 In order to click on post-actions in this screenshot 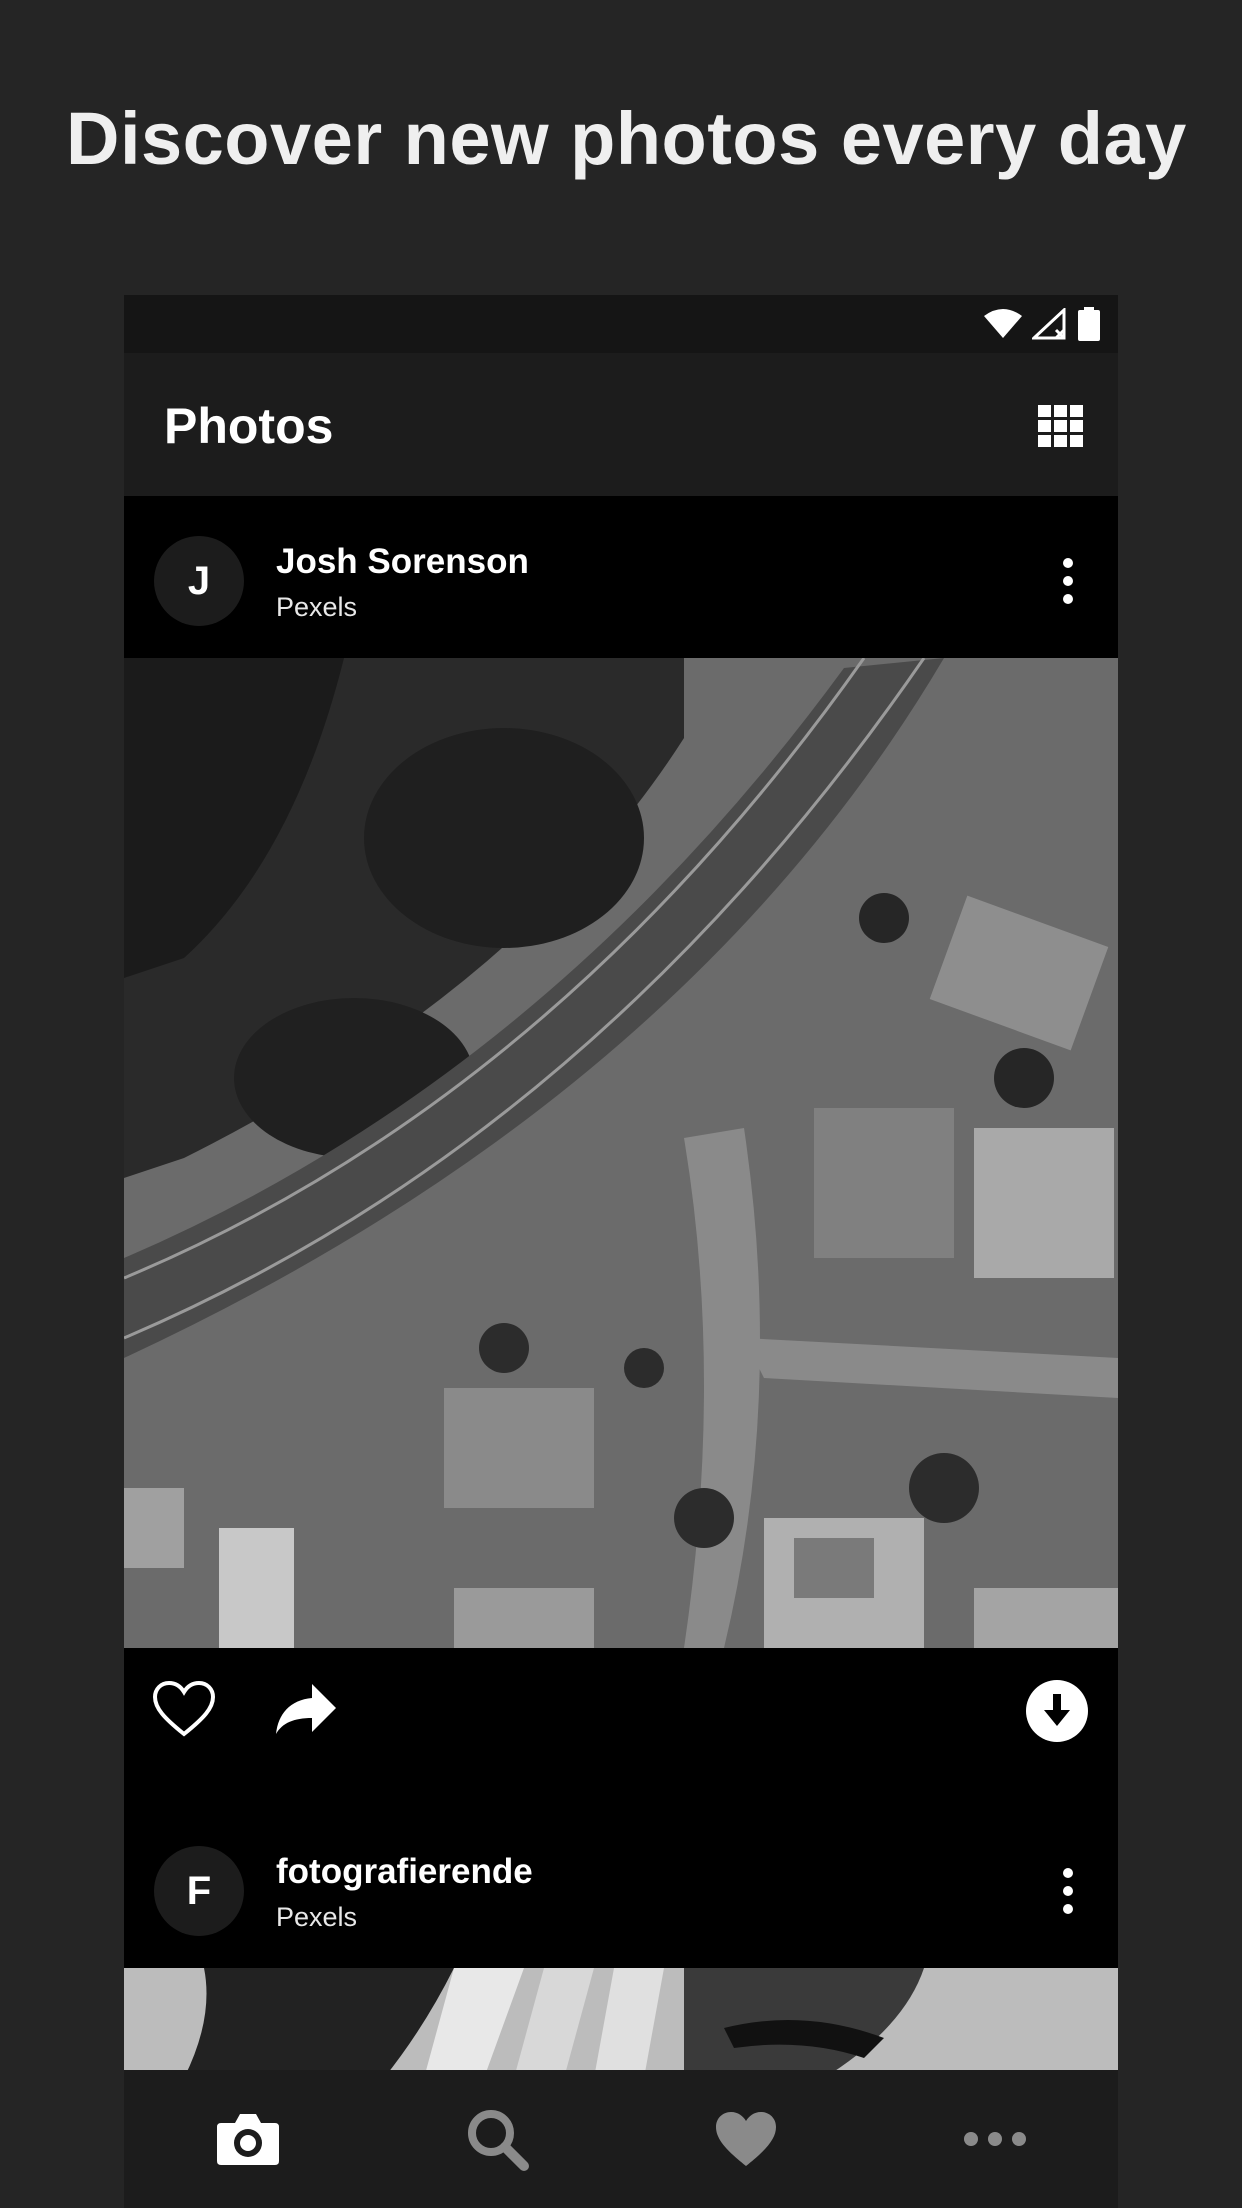, I will do `click(621, 1713)`.